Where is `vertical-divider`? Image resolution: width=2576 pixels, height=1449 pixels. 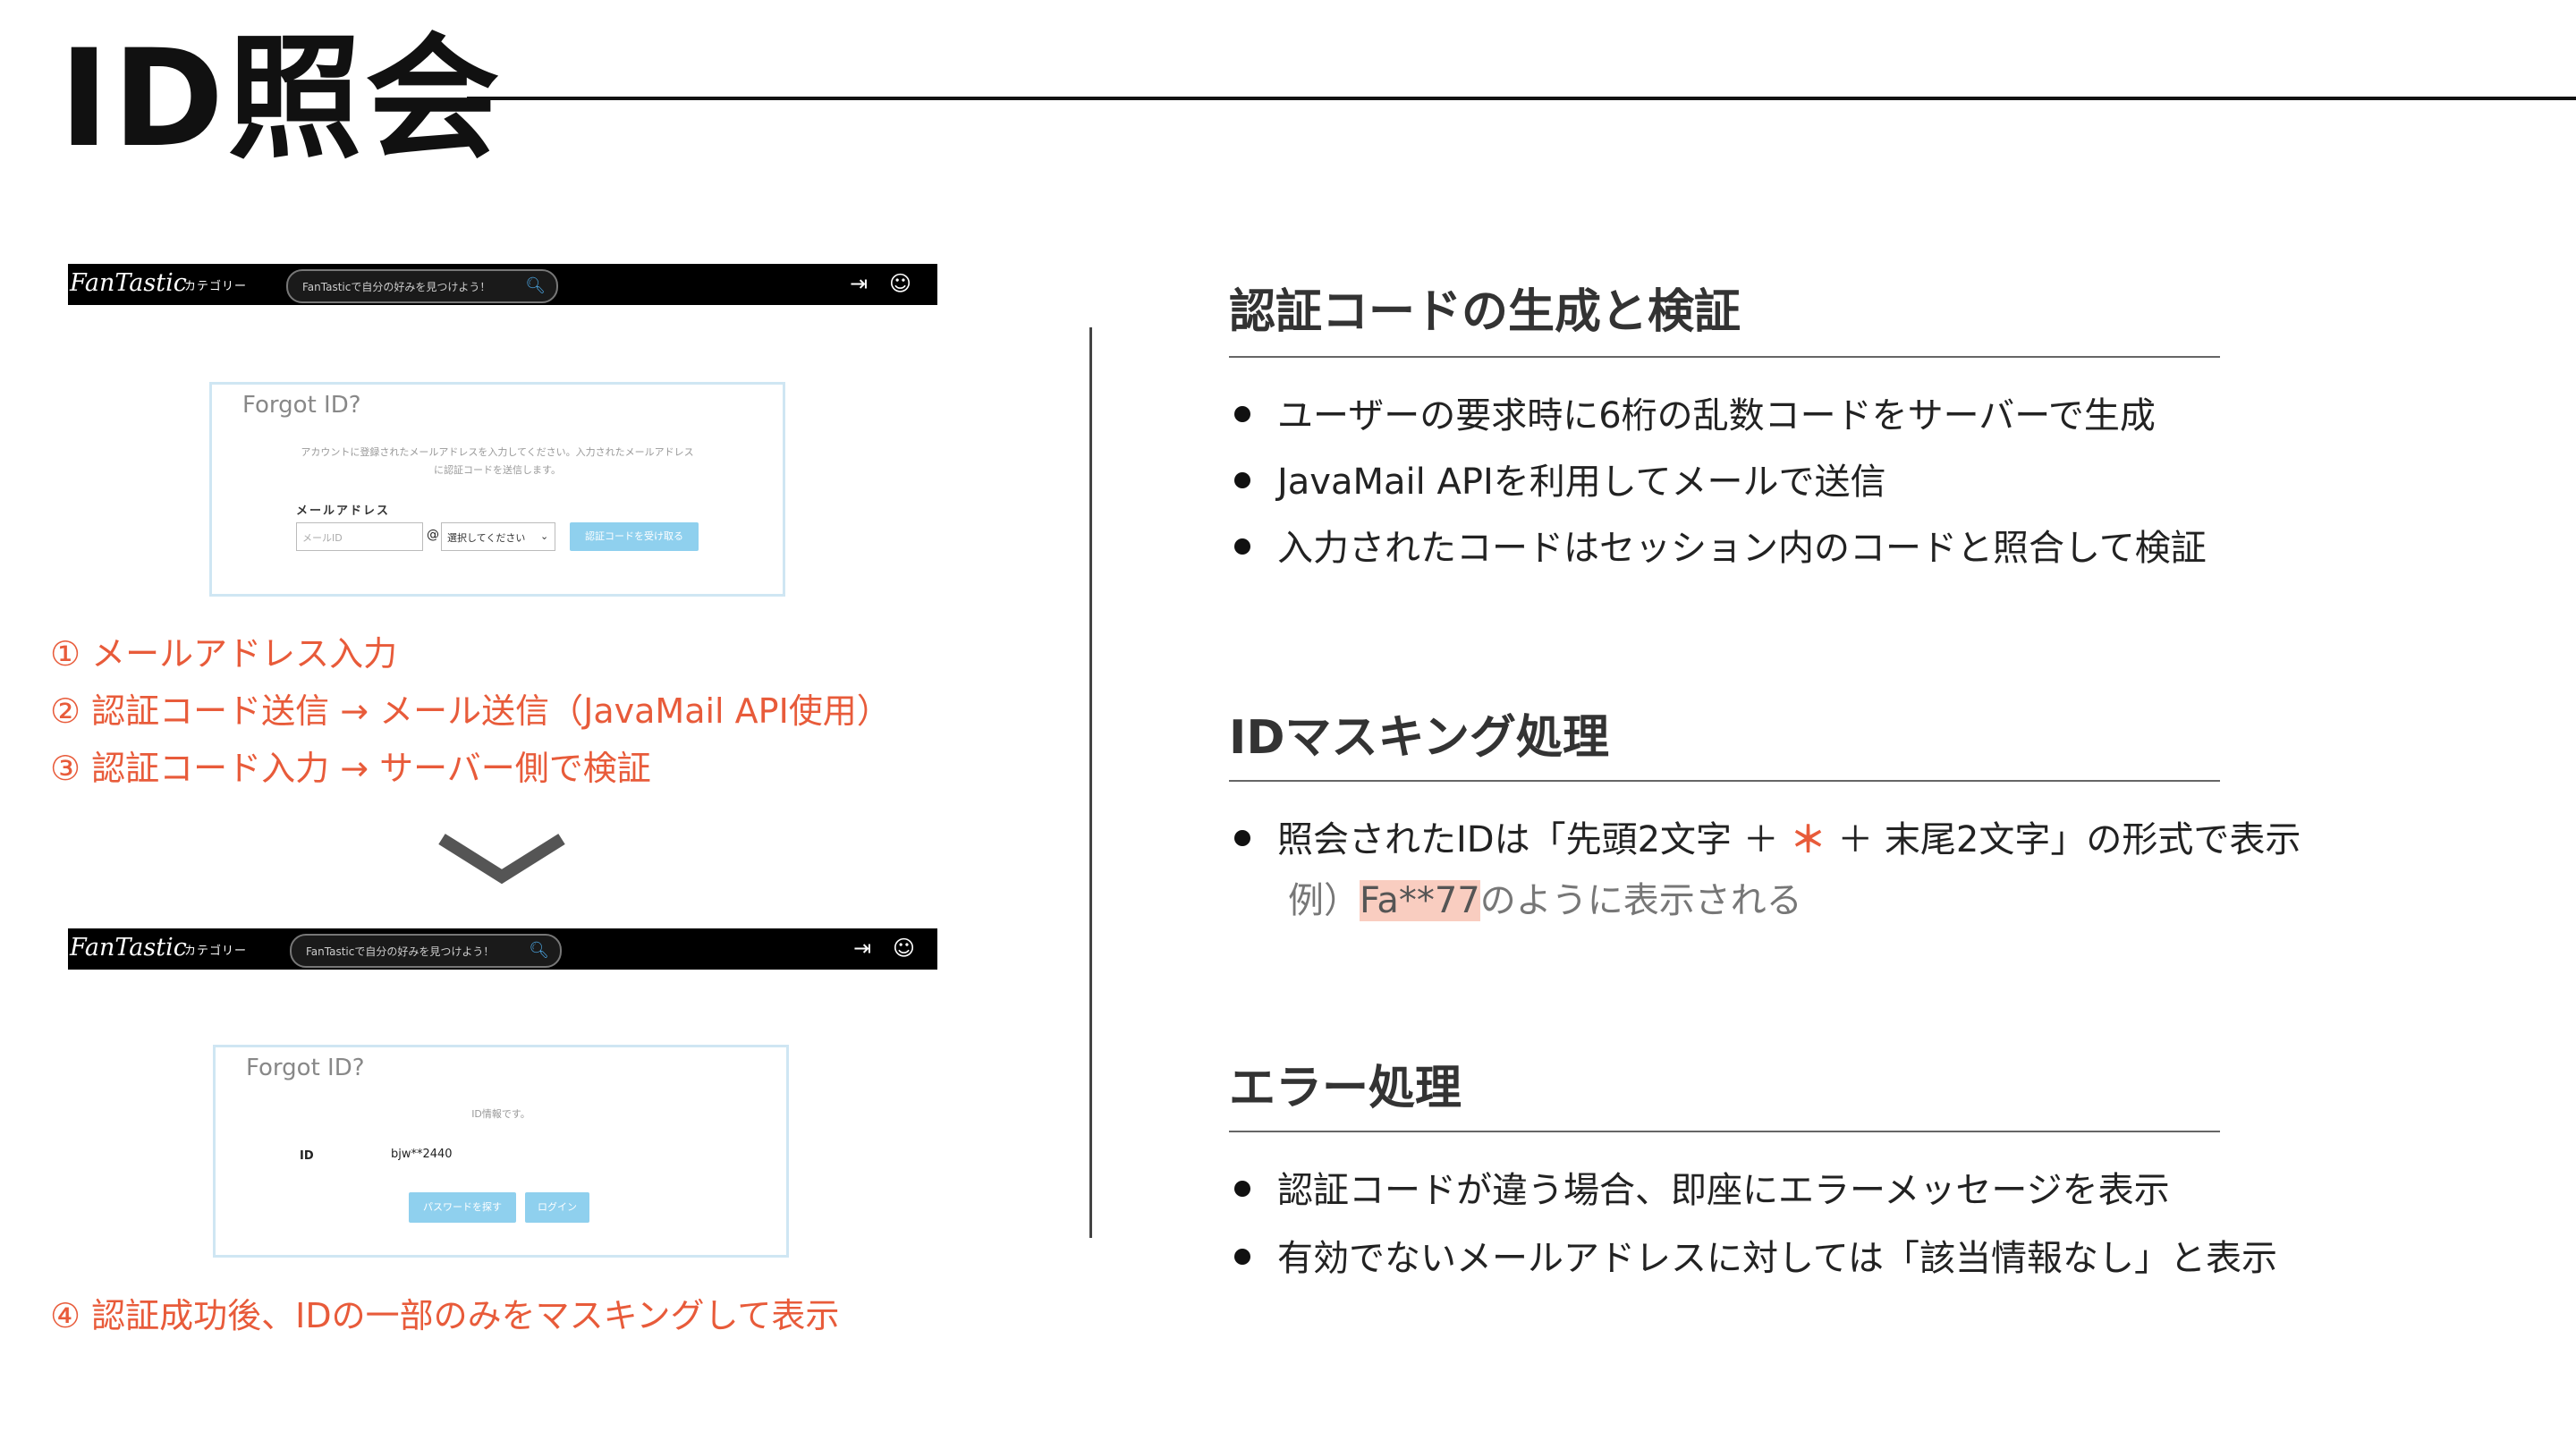
vertical-divider is located at coordinates (1090, 782).